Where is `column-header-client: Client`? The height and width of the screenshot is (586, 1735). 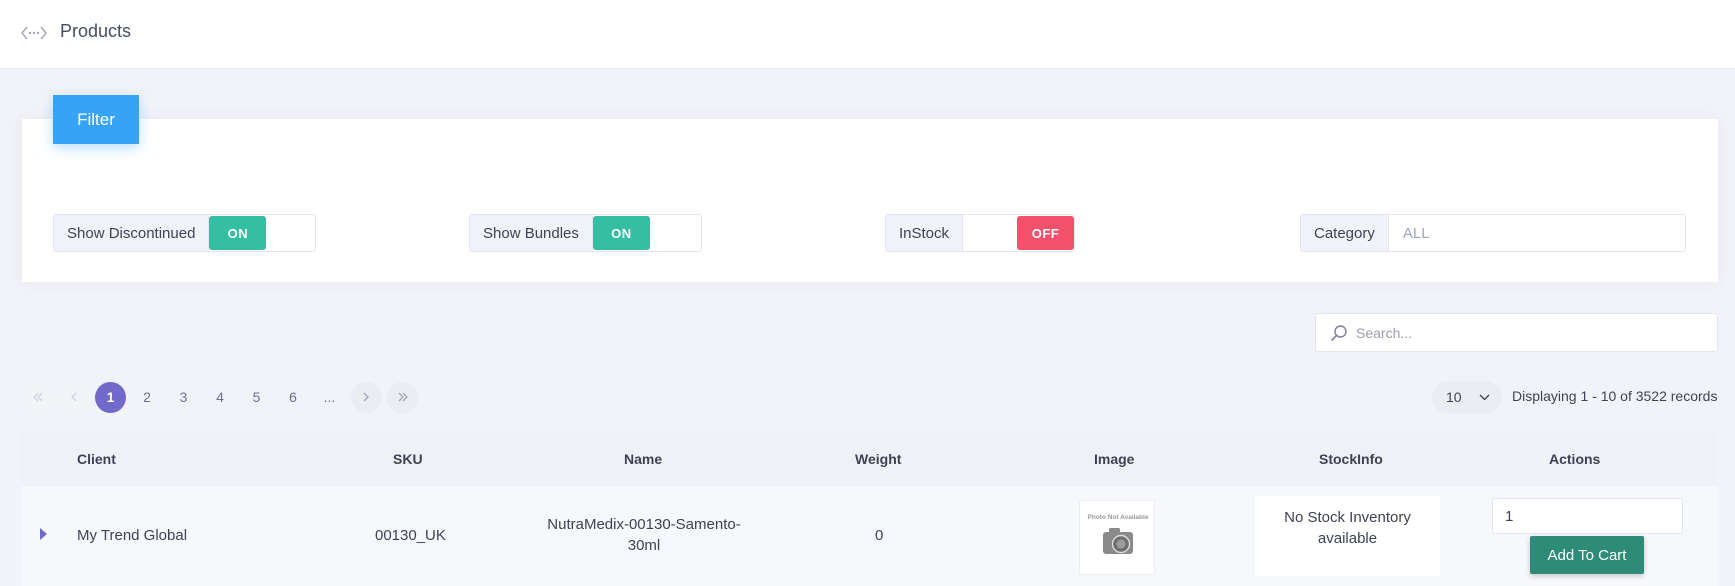
column-header-client: Client is located at coordinates (96, 459).